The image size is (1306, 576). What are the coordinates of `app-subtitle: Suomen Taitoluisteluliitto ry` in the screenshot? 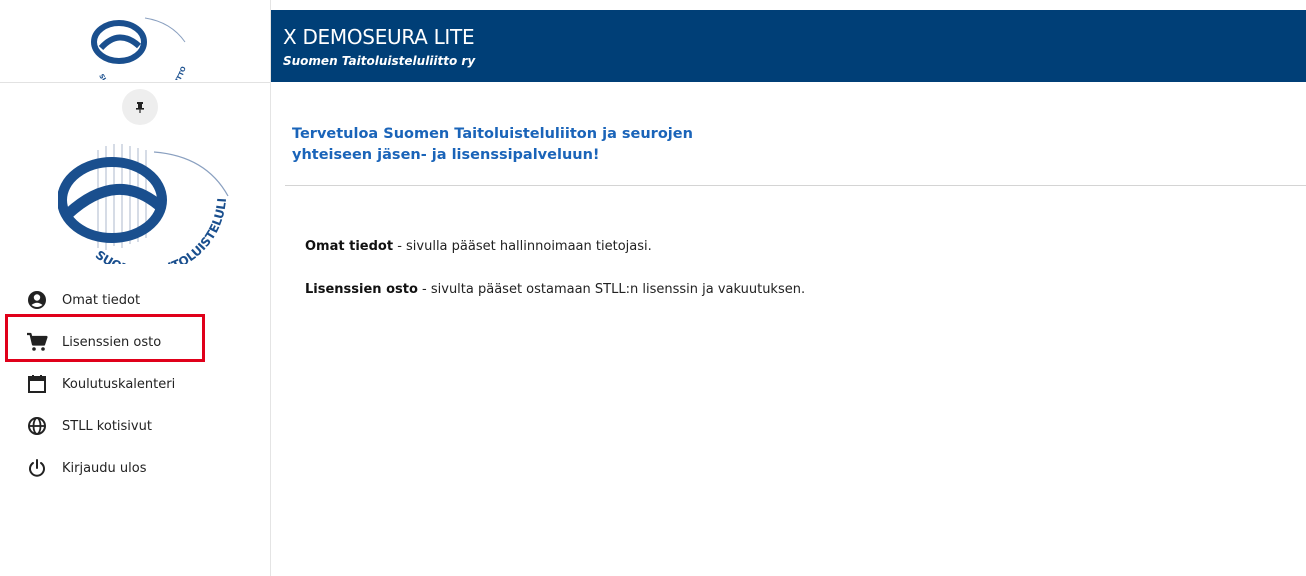 It's located at (379, 61).